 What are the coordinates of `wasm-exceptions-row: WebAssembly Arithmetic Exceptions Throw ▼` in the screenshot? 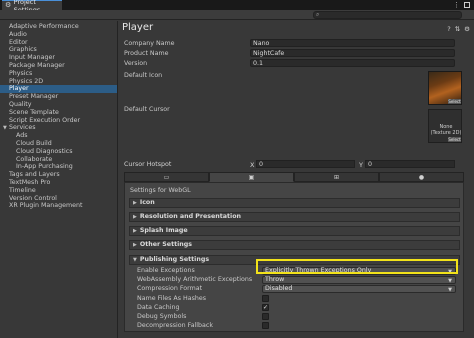 It's located at (294, 280).